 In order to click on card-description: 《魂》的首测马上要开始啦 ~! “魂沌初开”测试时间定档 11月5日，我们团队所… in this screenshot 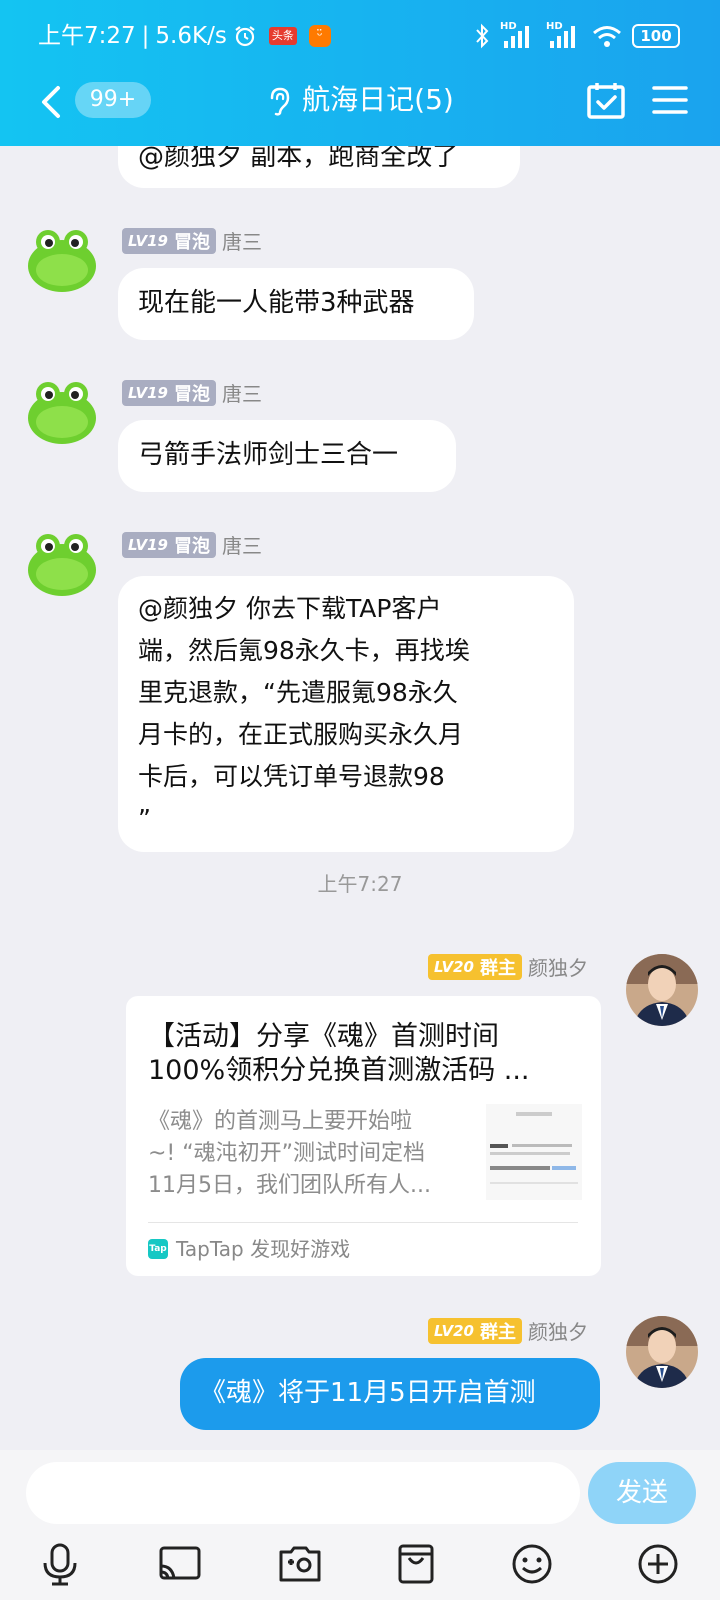, I will do `click(289, 1153)`.